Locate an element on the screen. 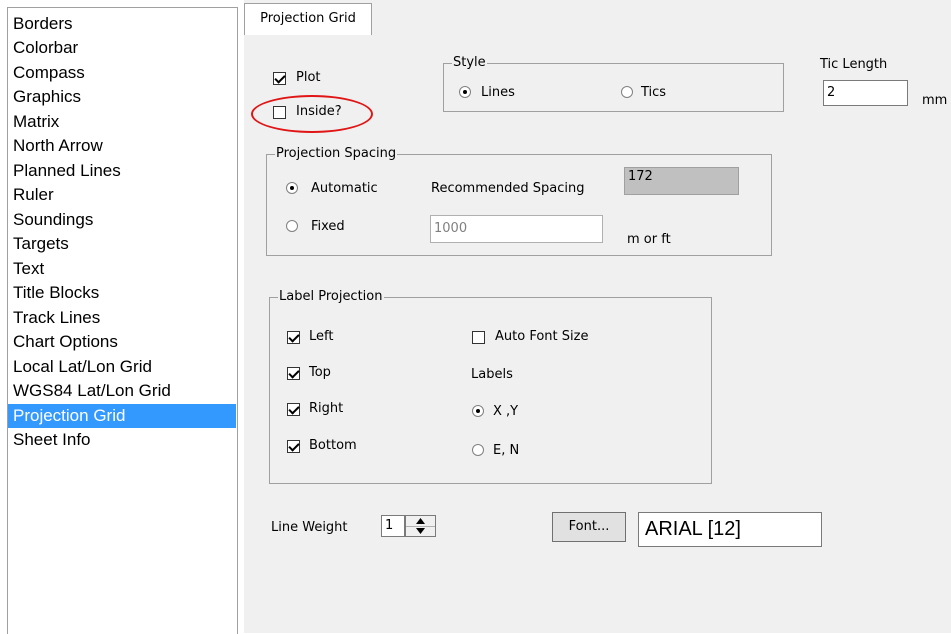  arrow-down-icon is located at coordinates (420, 531).